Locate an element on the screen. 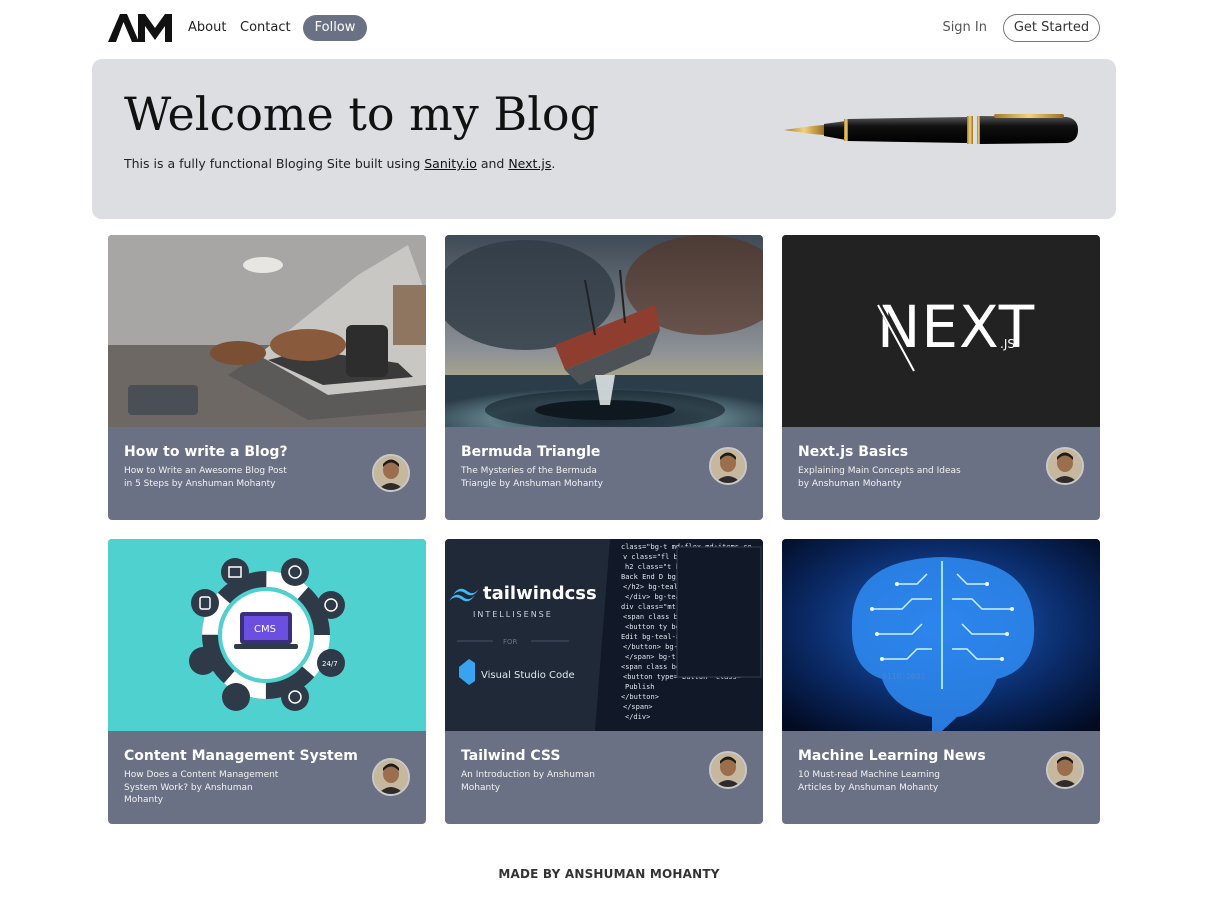  site-logo is located at coordinates (140, 28).